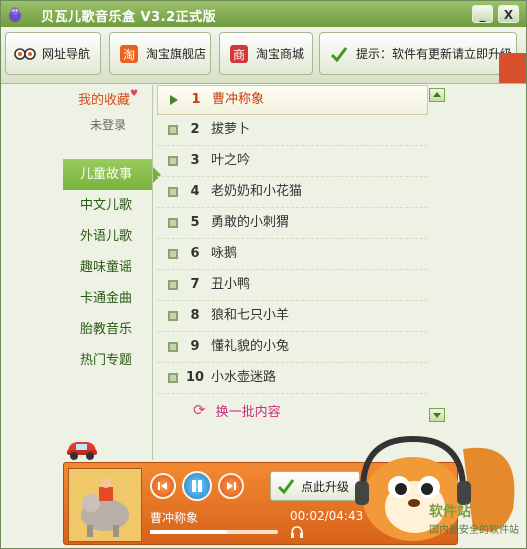 This screenshot has height=549, width=527. Describe the element at coordinates (176, 54) in the screenshot. I see `taobao-store-label: 淘宝旗舰店` at that location.